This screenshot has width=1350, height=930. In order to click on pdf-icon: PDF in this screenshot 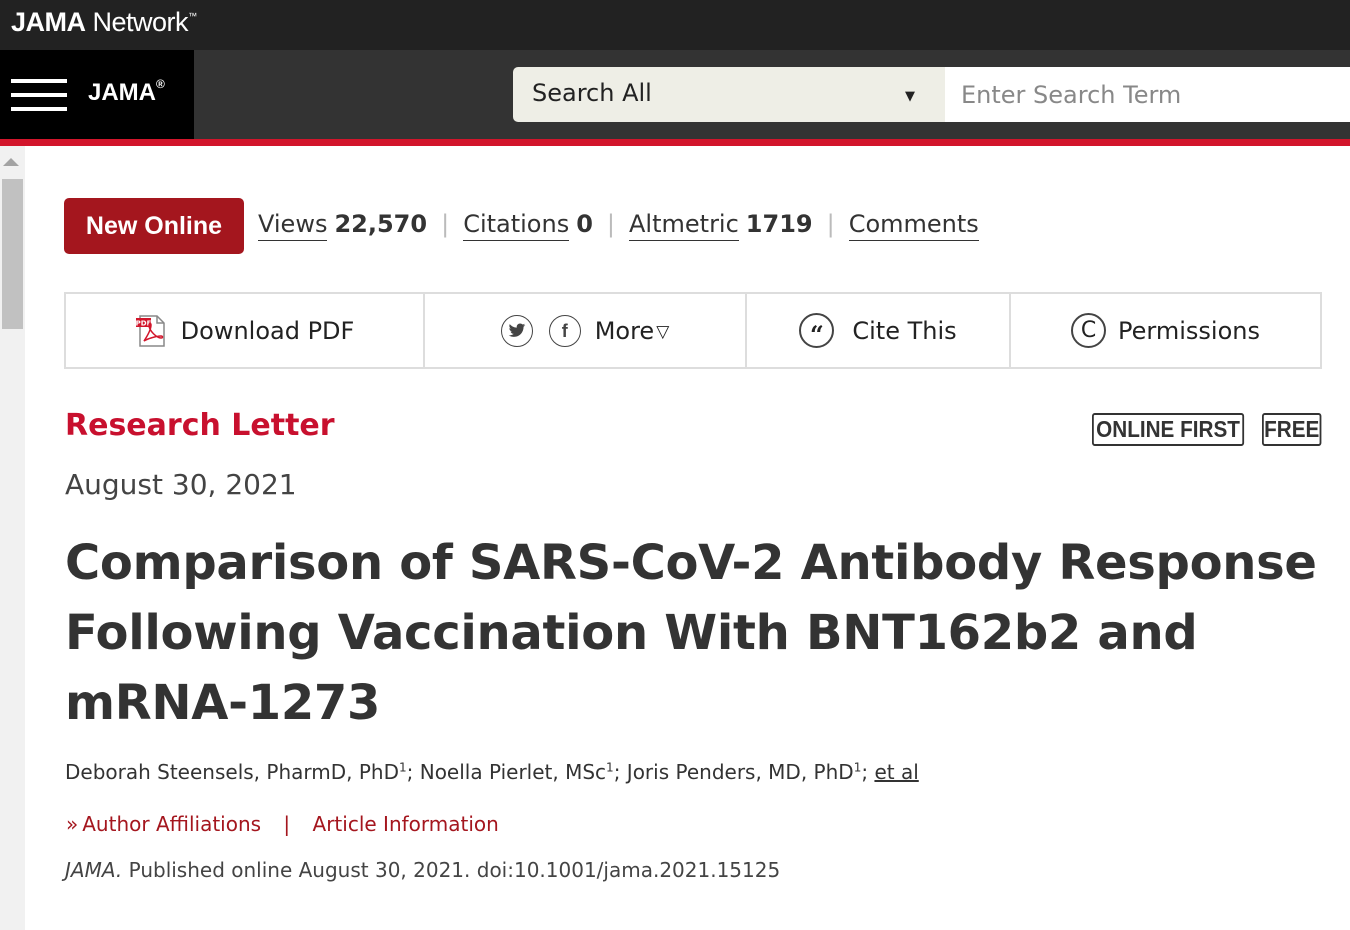, I will do `click(152, 331)`.